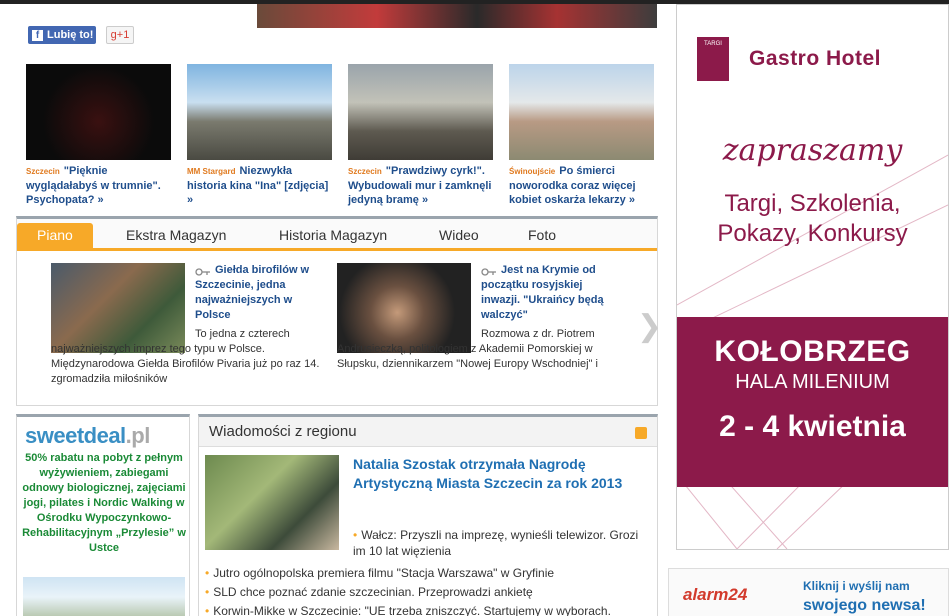  I want to click on facebook-like-button: f Lubię to!, so click(62, 35).